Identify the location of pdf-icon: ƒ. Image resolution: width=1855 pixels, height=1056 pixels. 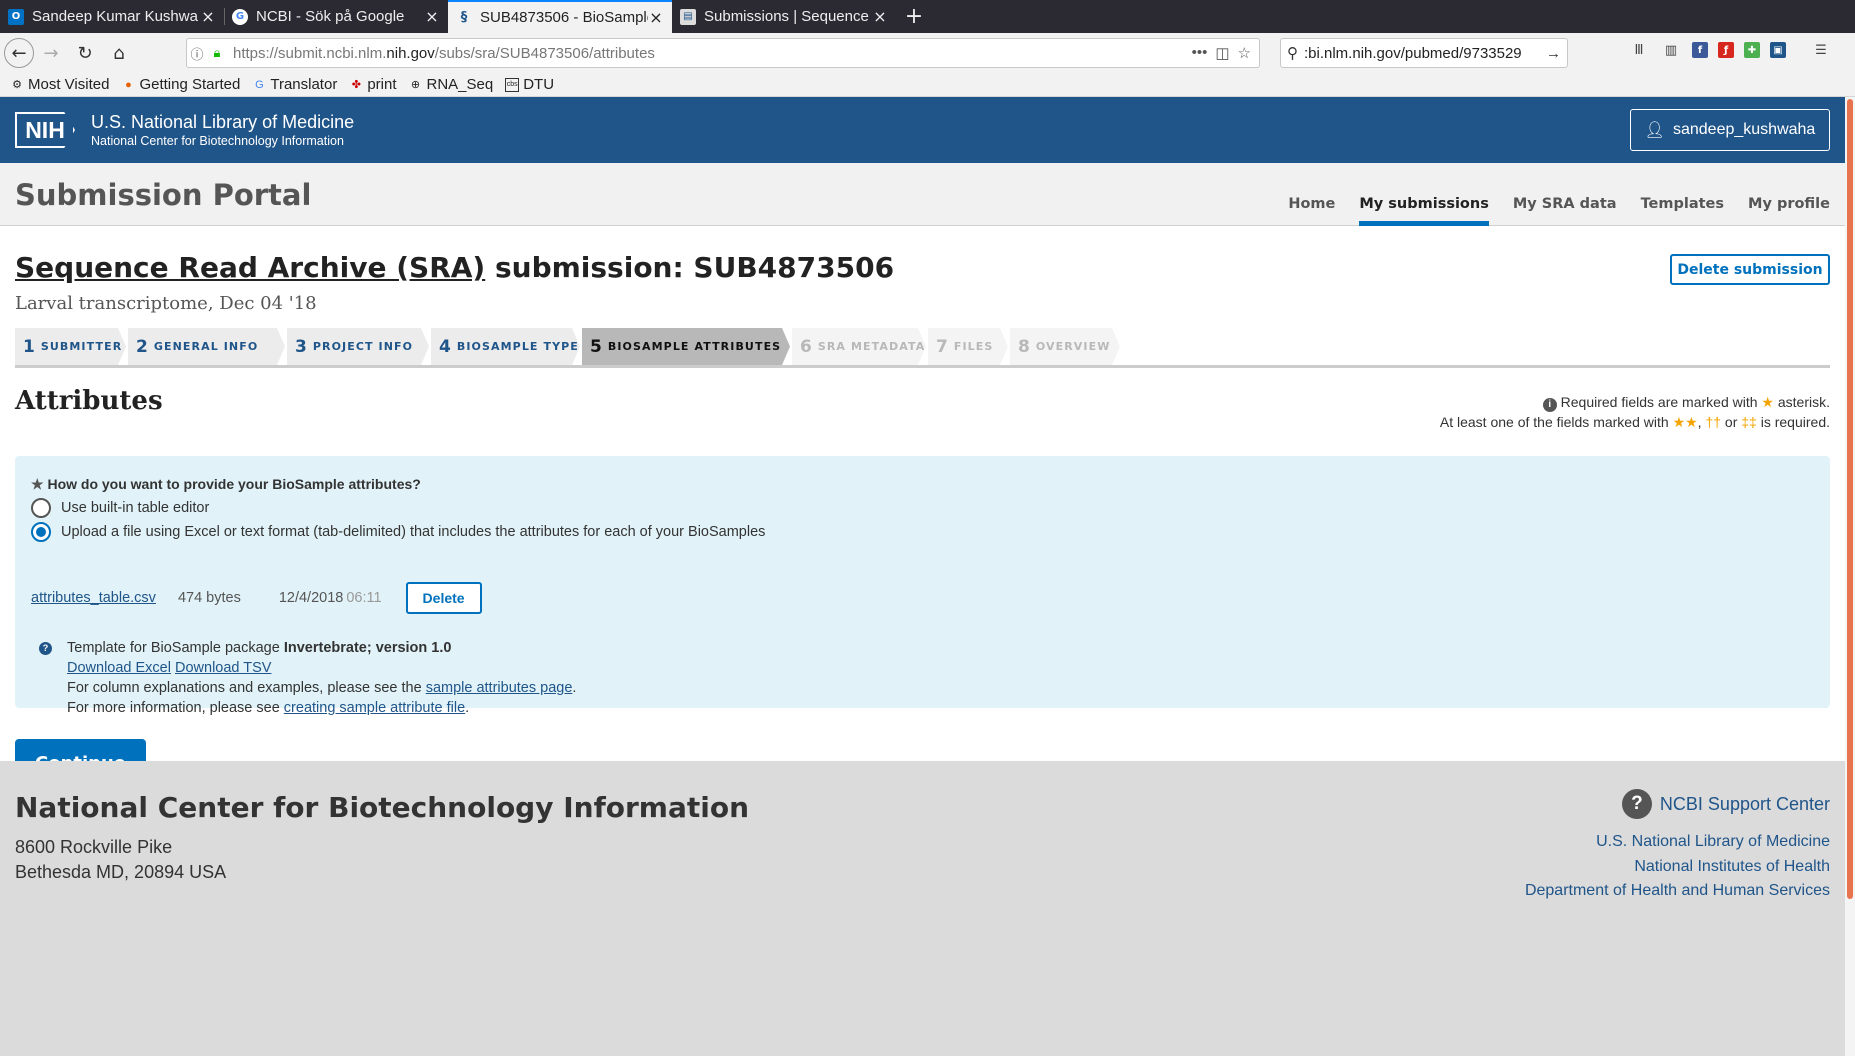
(1726, 50).